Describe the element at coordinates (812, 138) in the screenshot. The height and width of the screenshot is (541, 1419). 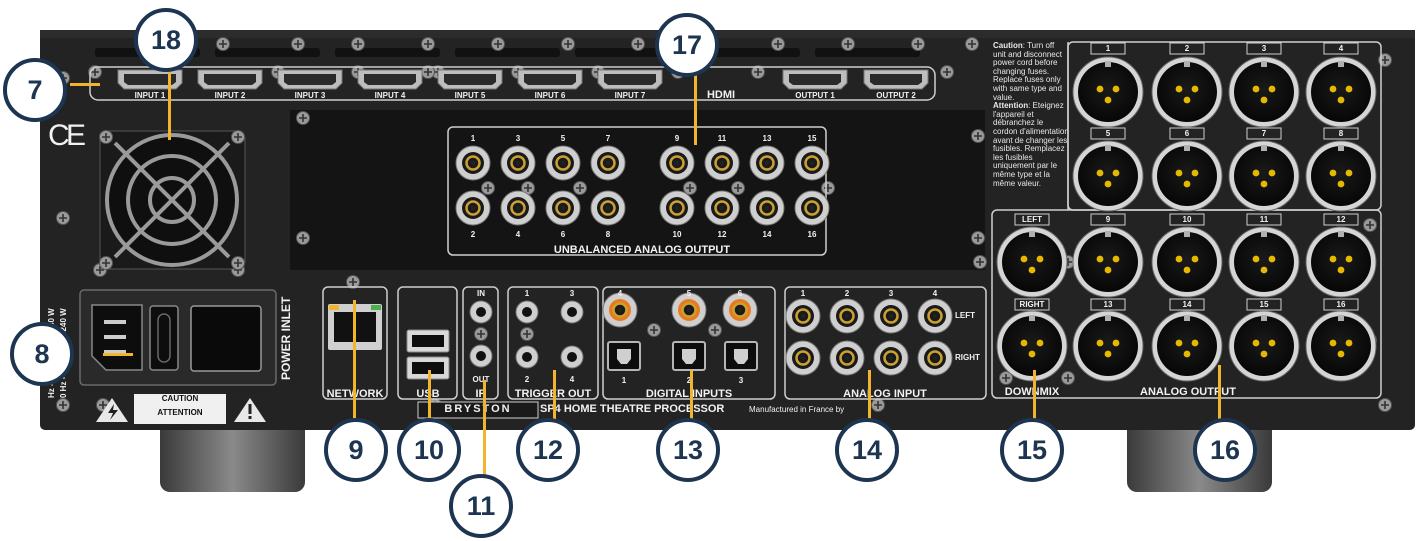
I see `unbalanced-top-number: 15` at that location.